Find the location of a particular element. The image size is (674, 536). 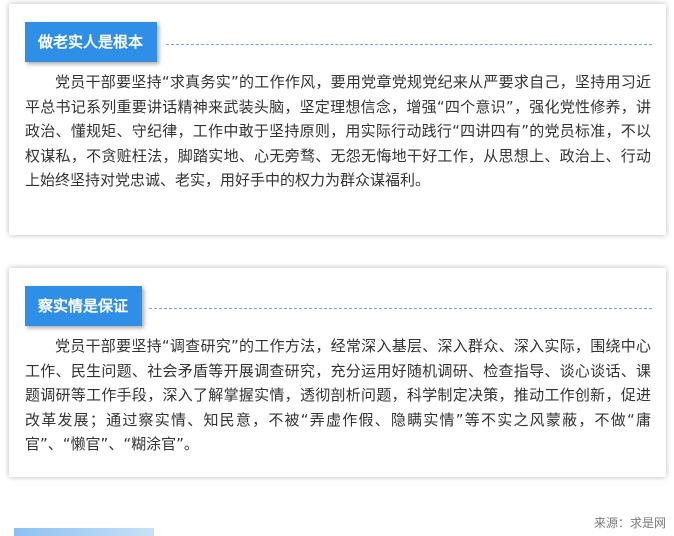

source-credit: 来源：求是网 is located at coordinates (629, 523).